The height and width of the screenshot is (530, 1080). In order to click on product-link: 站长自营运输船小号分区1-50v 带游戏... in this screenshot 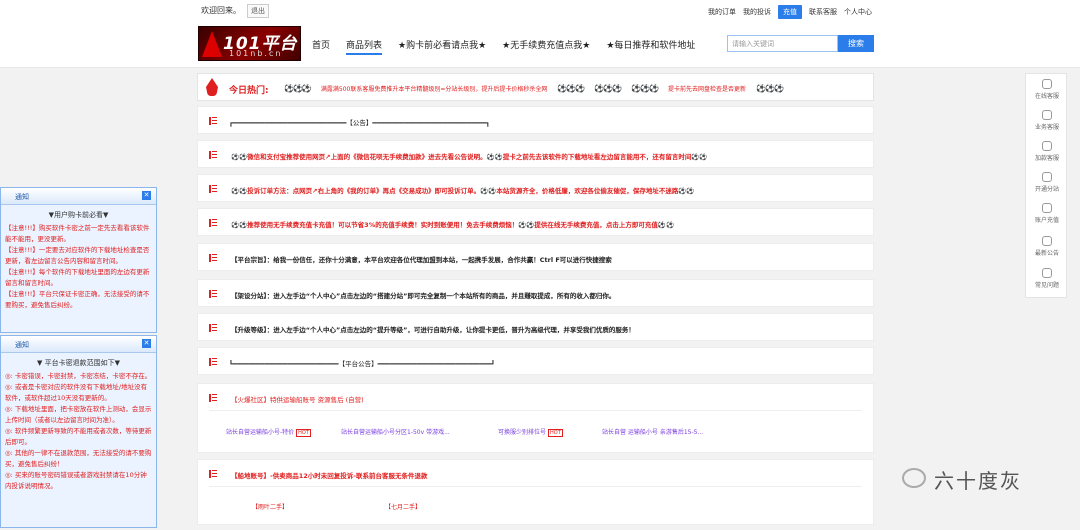, I will do `click(395, 431)`.